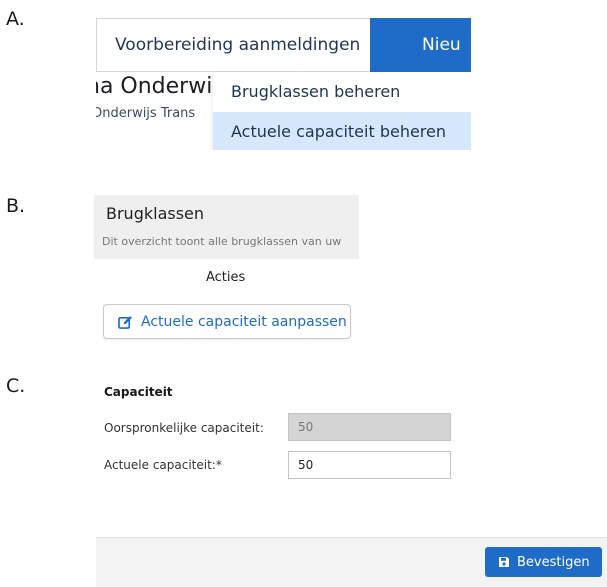 The width and height of the screenshot is (607, 587). I want to click on confirm-button: Bevestigen, so click(543, 562).